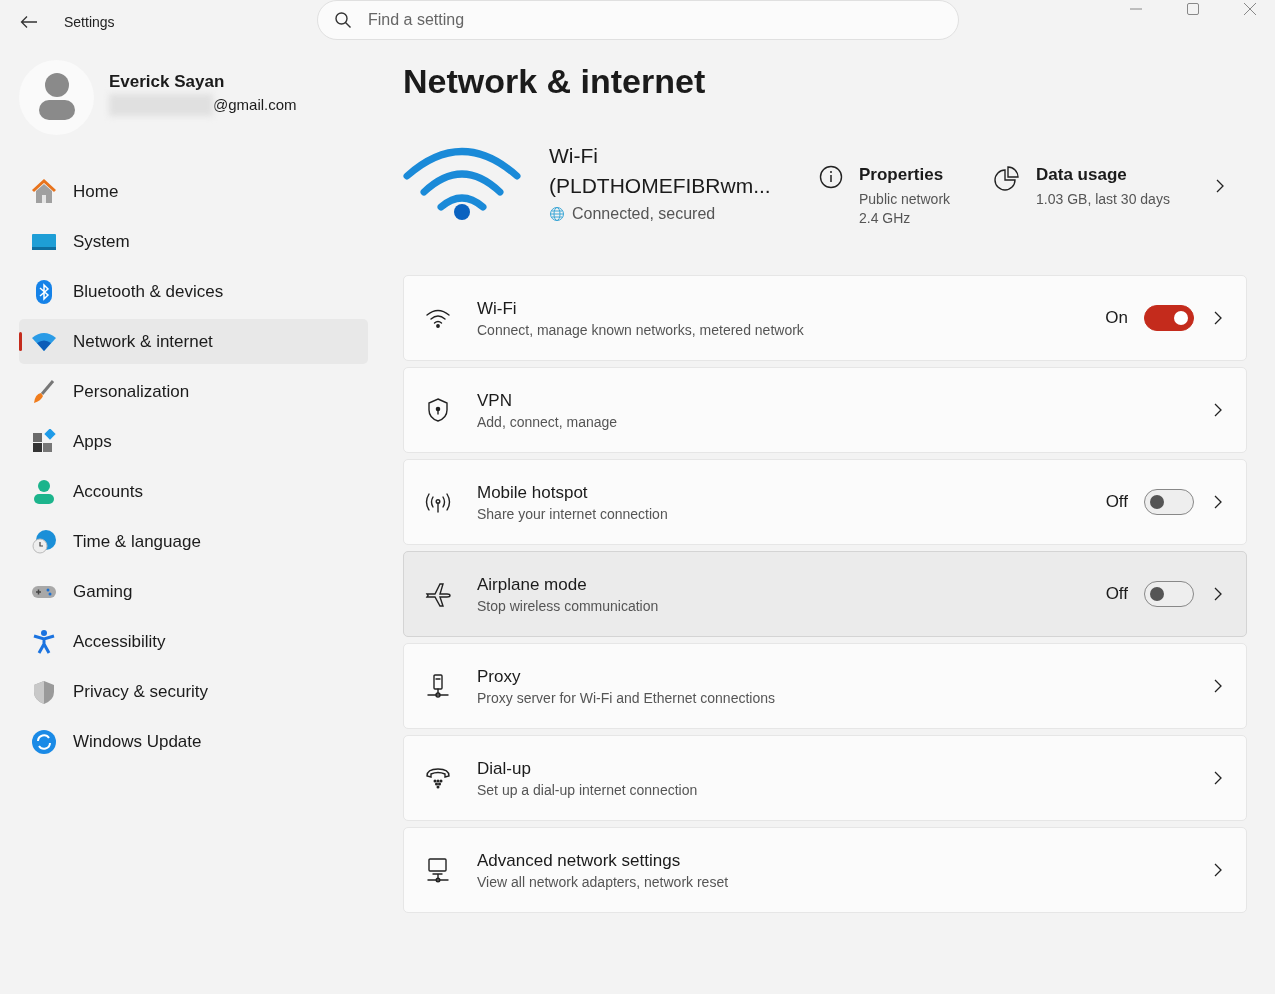 The image size is (1275, 994). I want to click on row-title: Proxy, so click(499, 676).